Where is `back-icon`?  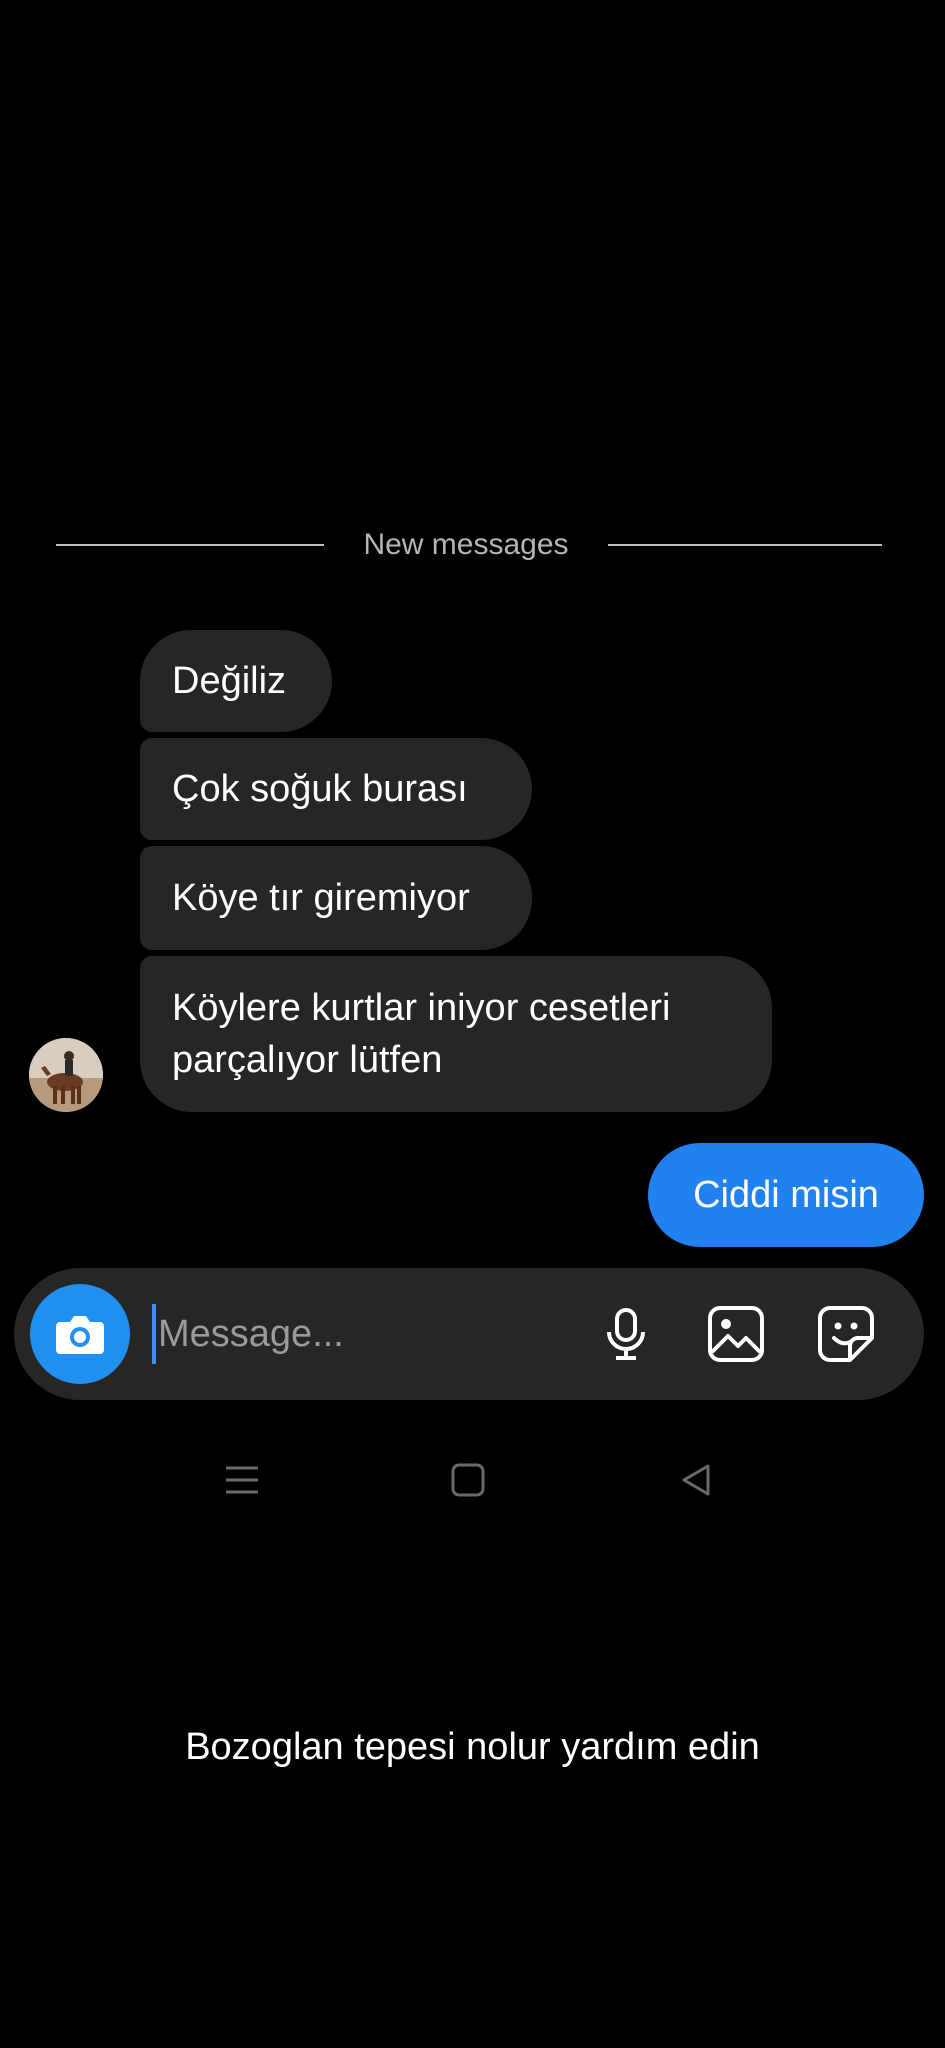
back-icon is located at coordinates (696, 1480).